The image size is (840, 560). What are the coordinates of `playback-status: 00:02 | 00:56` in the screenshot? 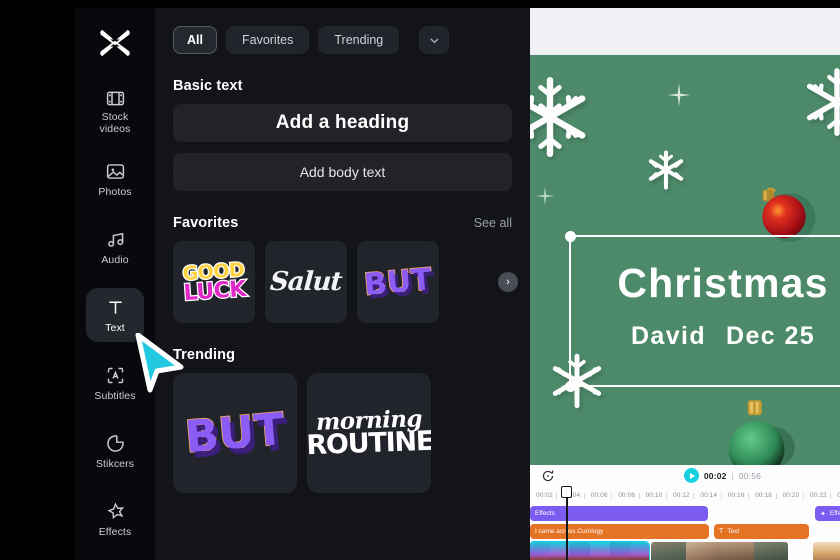 It's located at (685, 475).